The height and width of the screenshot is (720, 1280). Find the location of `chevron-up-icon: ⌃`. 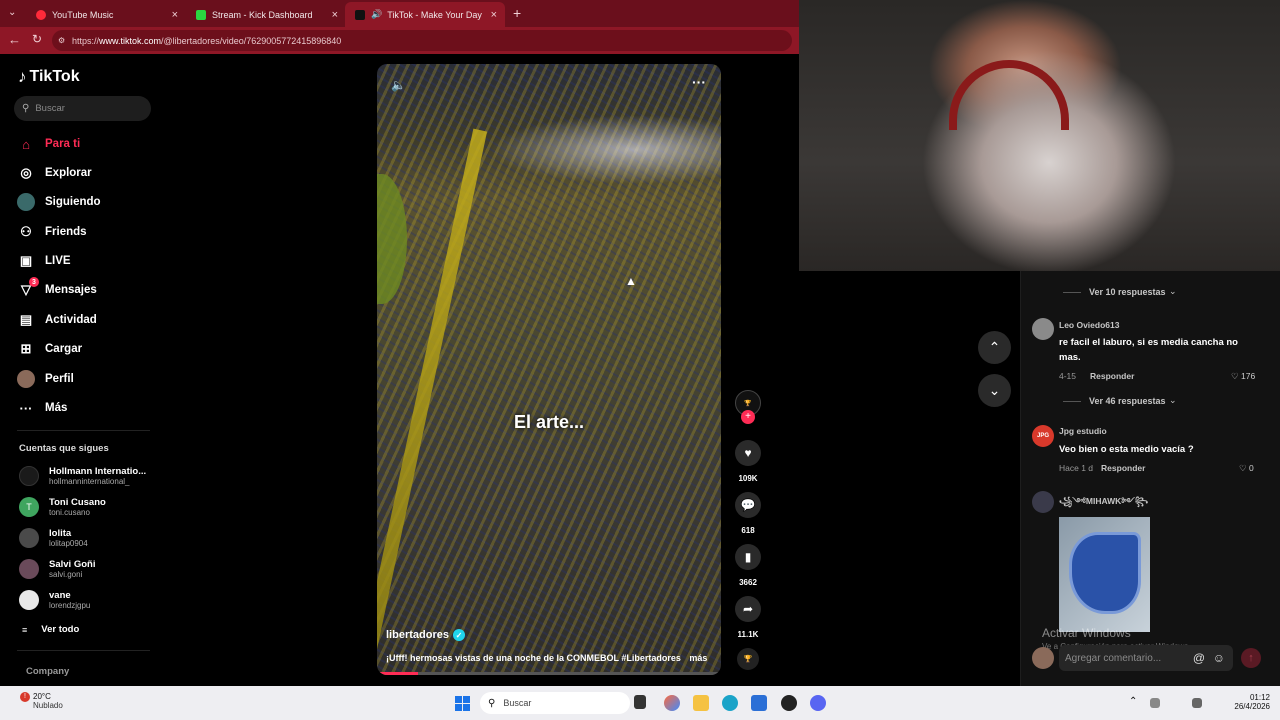

chevron-up-icon: ⌃ is located at coordinates (1133, 701).